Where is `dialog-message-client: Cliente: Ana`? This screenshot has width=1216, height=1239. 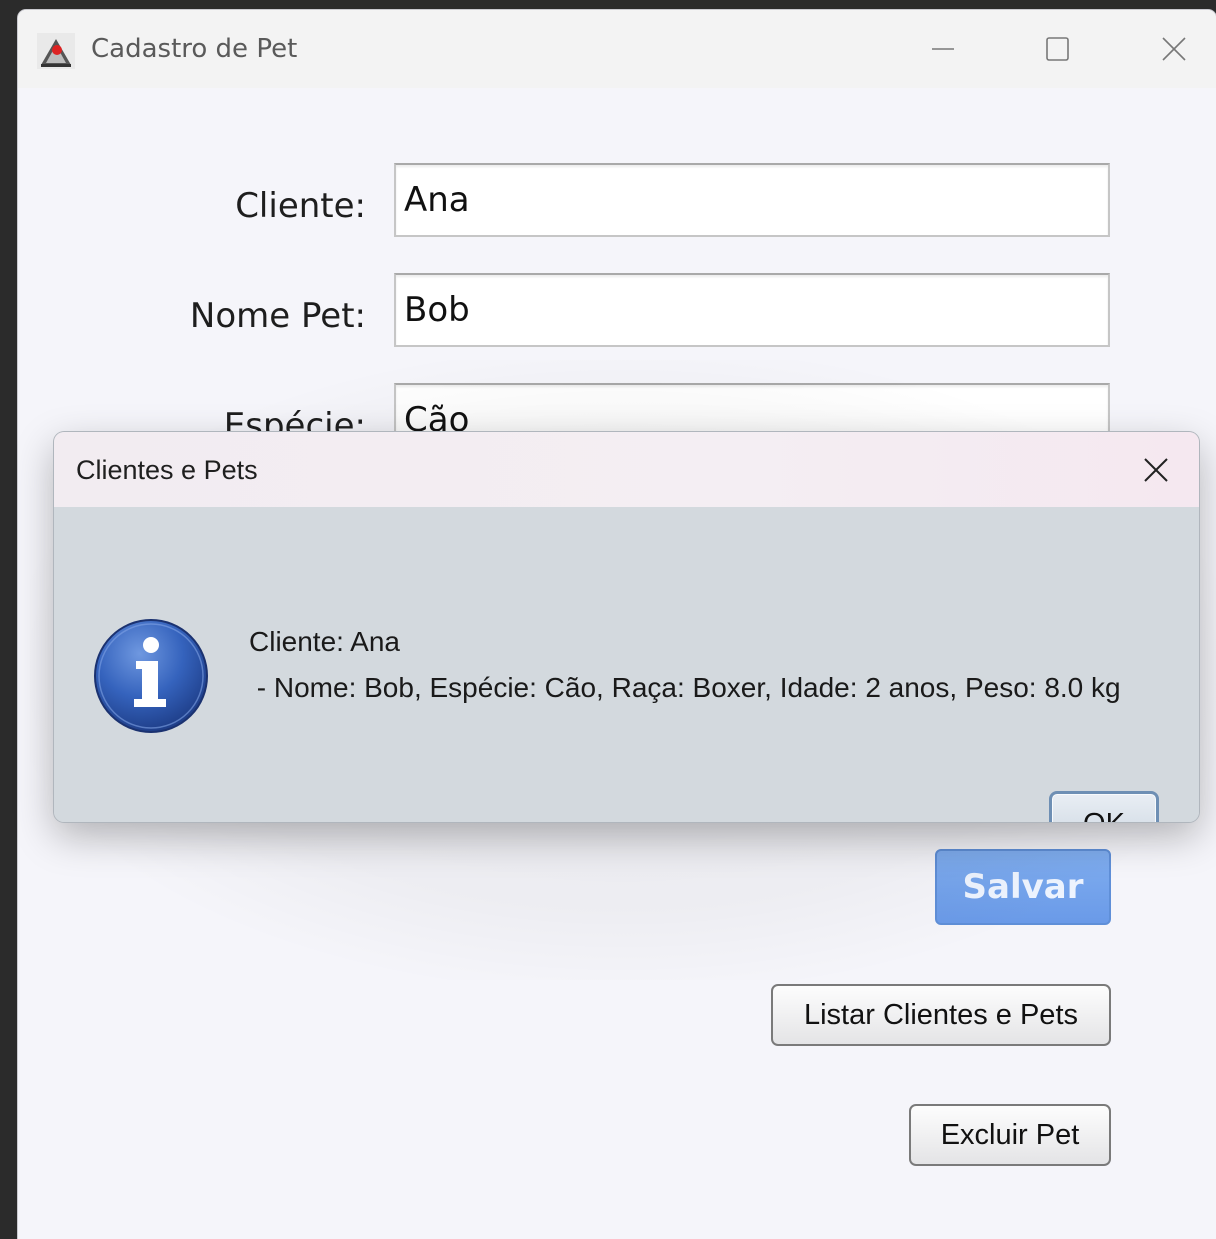 dialog-message-client: Cliente: Ana is located at coordinates (324, 641).